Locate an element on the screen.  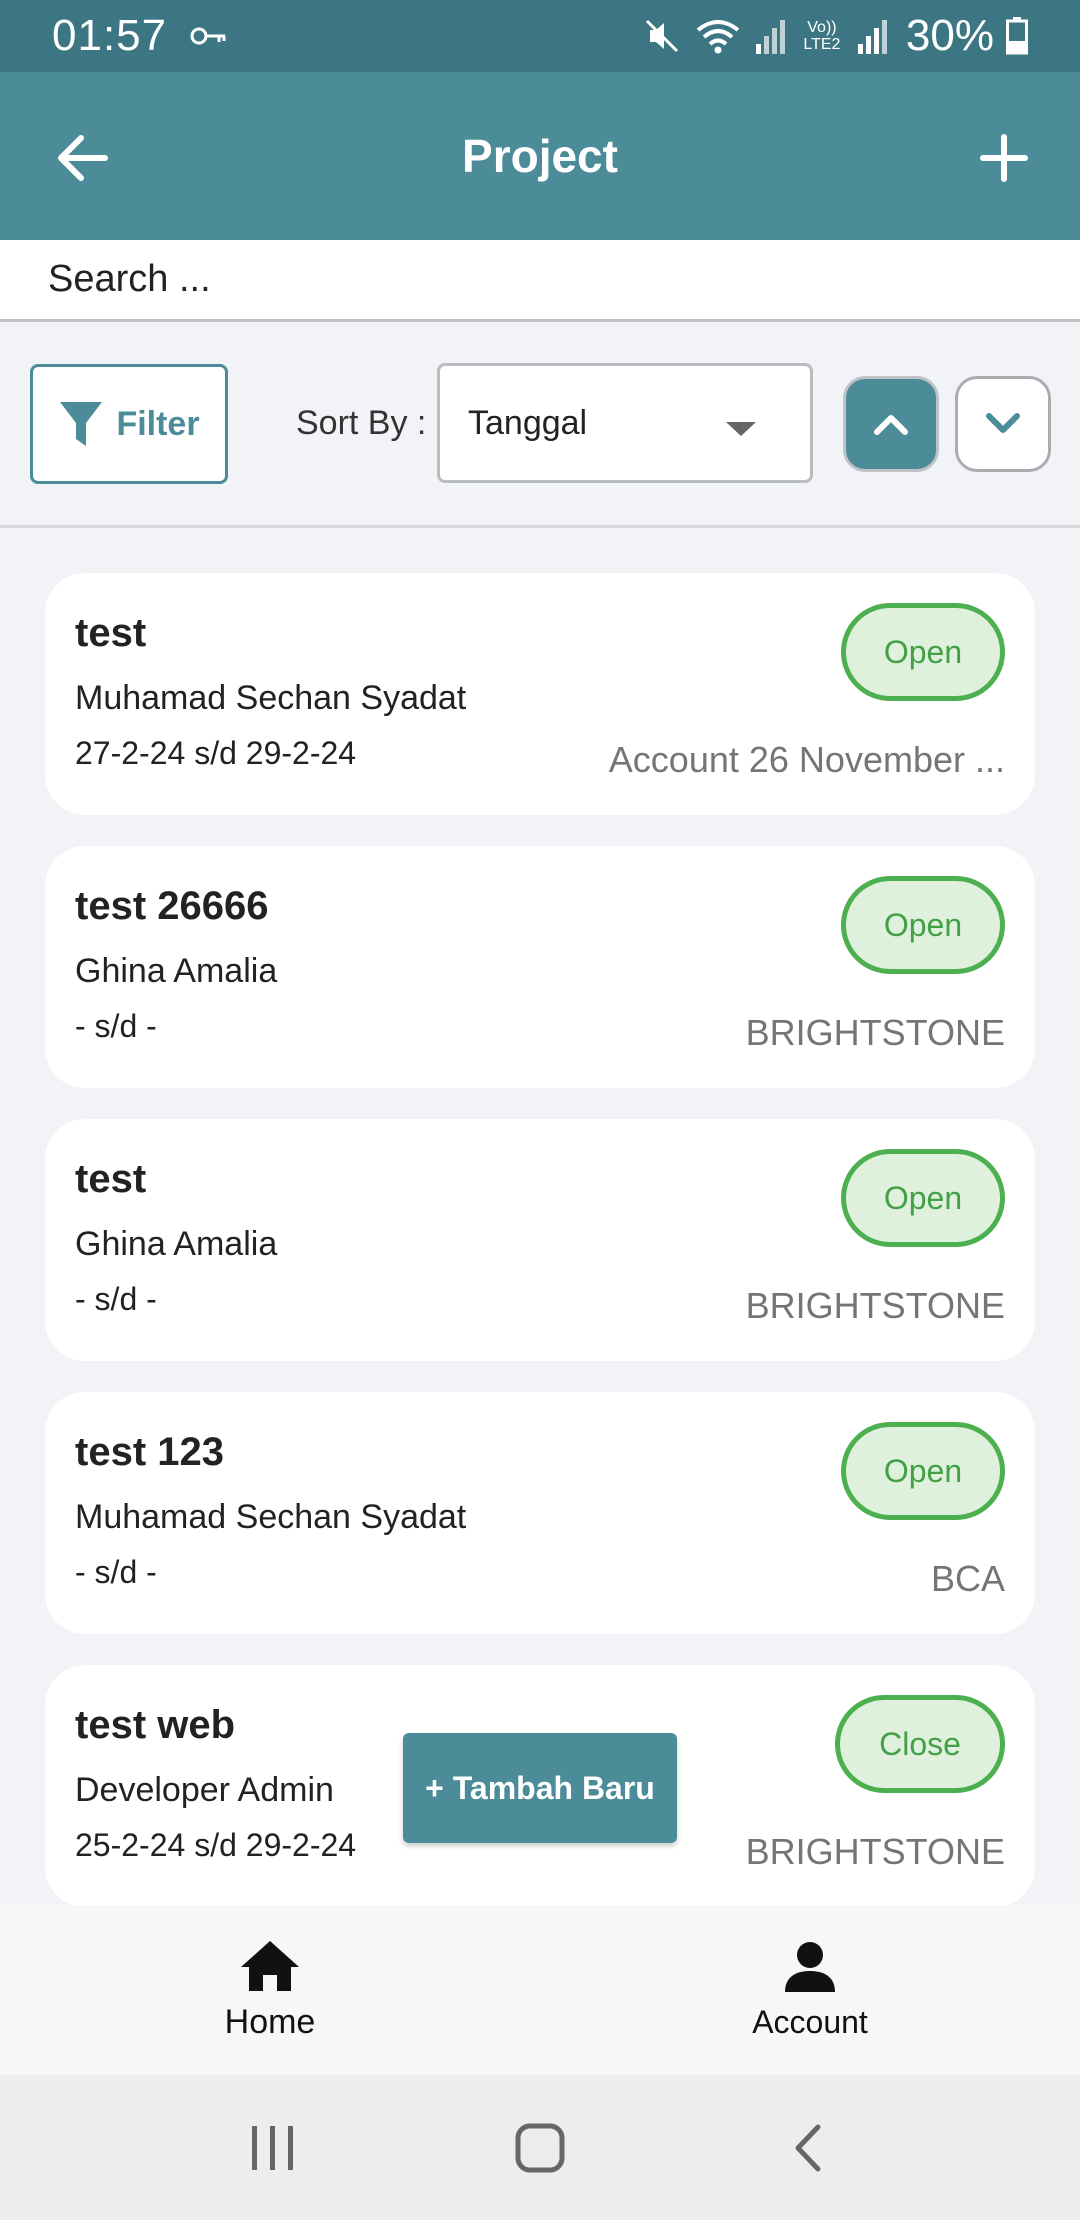
status-icons: Vo)) LTE2 30% is located at coordinates (835, 36).